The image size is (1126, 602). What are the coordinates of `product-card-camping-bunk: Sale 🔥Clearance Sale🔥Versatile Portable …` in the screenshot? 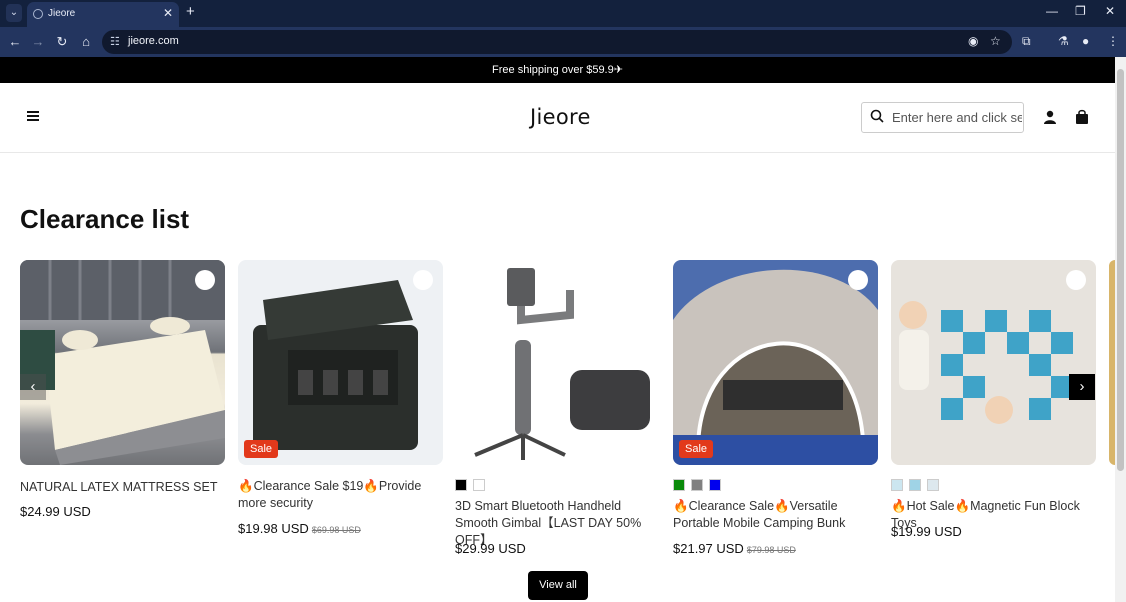 It's located at (775, 425).